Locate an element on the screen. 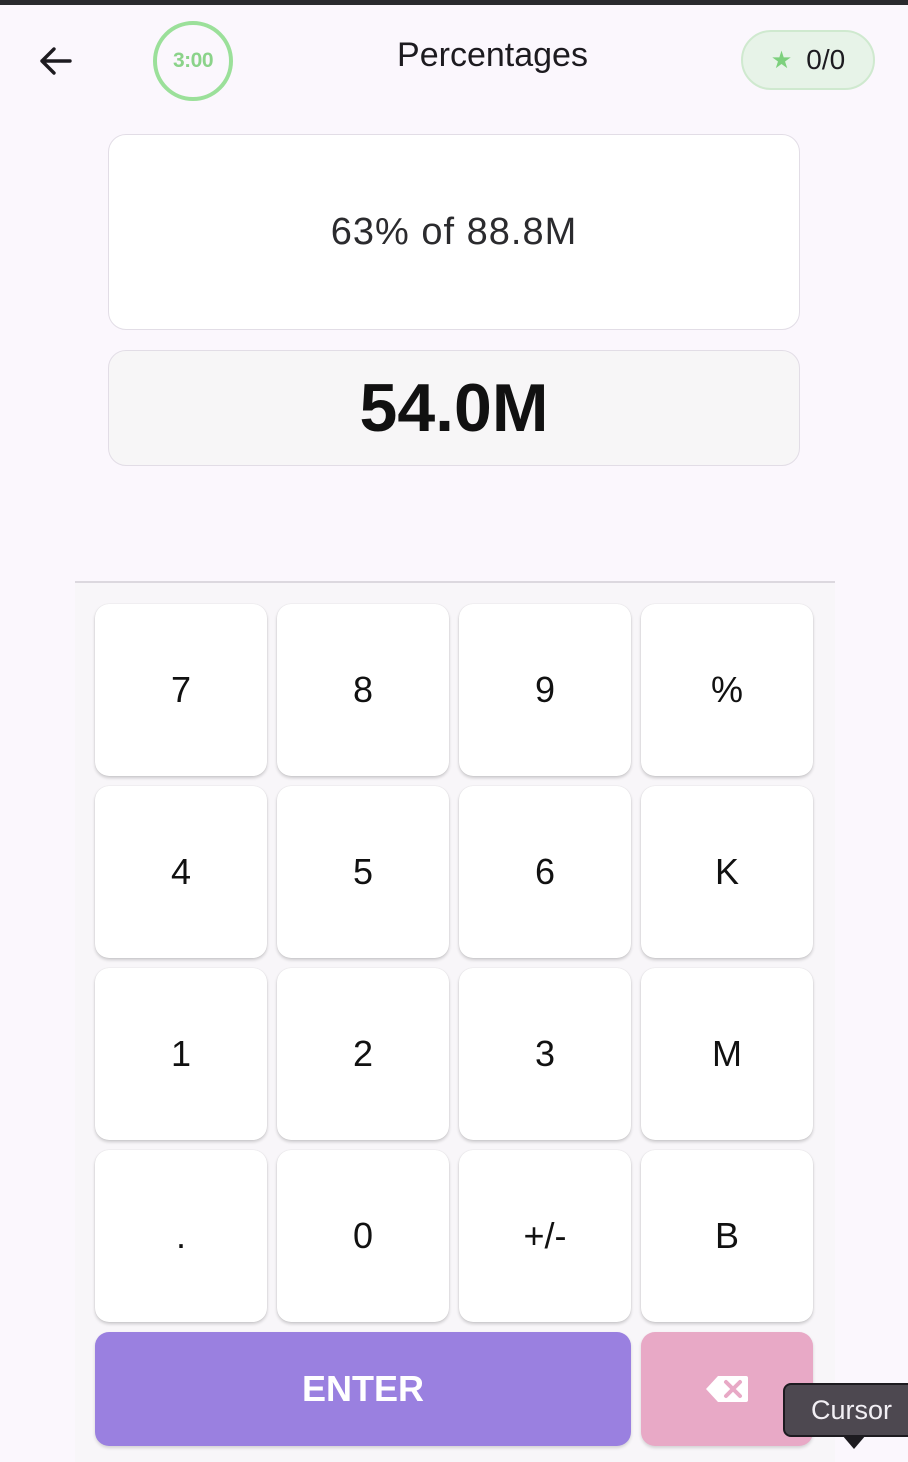 This screenshot has height=1462, width=908. key-1: 1 is located at coordinates (181, 1054).